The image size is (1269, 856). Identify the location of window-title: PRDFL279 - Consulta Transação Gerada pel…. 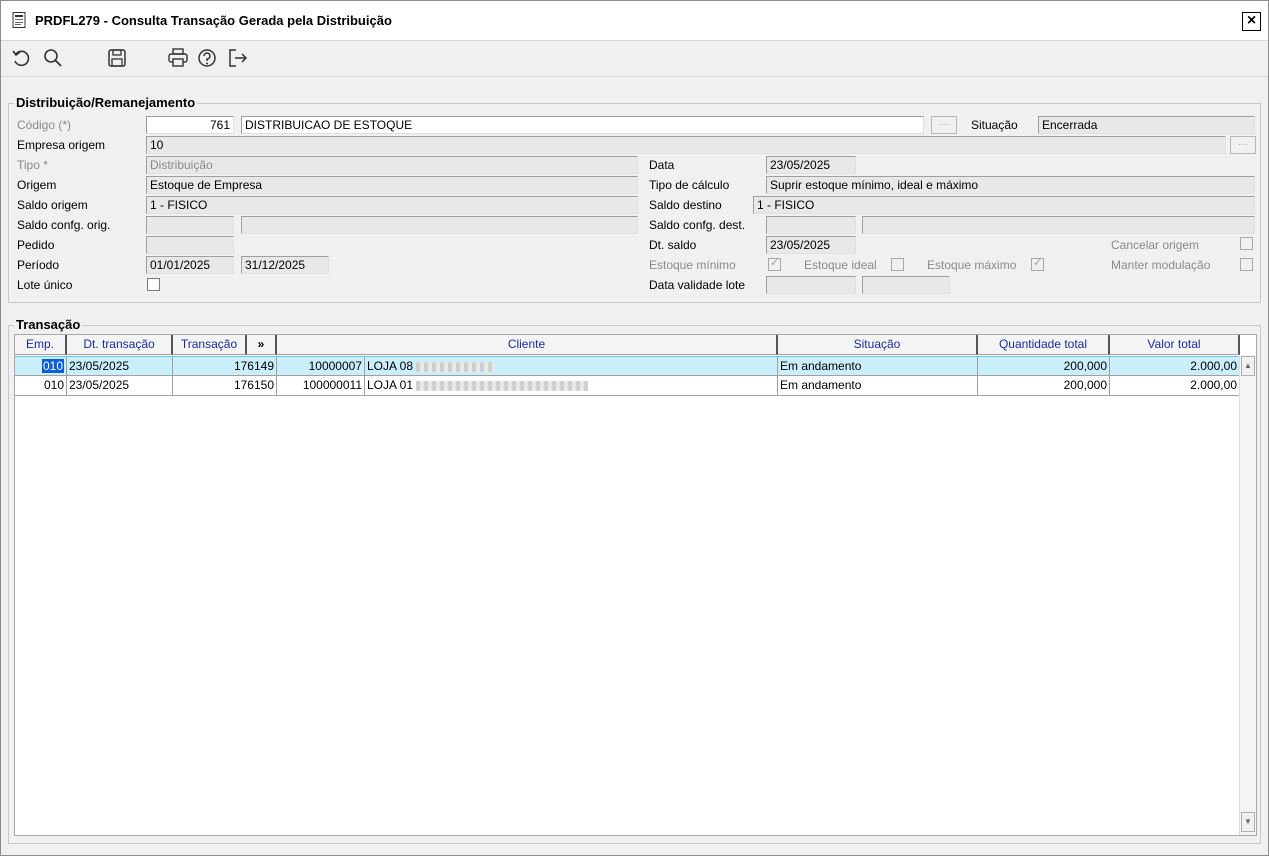
(213, 20).